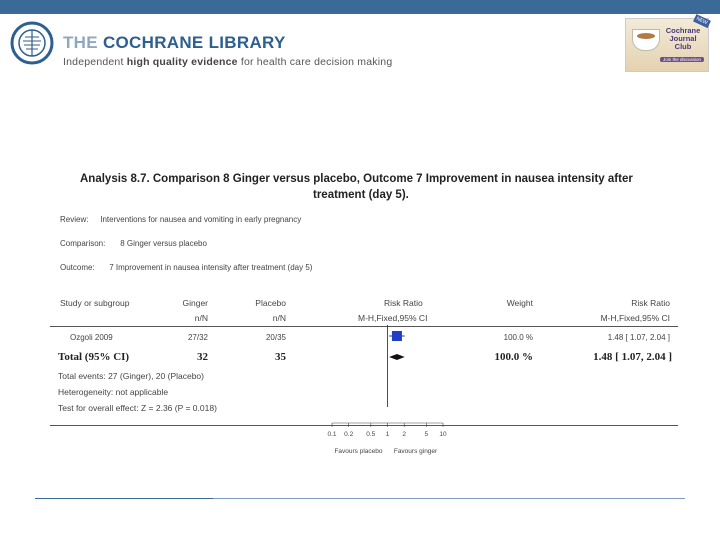  I want to click on col-placebo: Placebo, so click(270, 303).